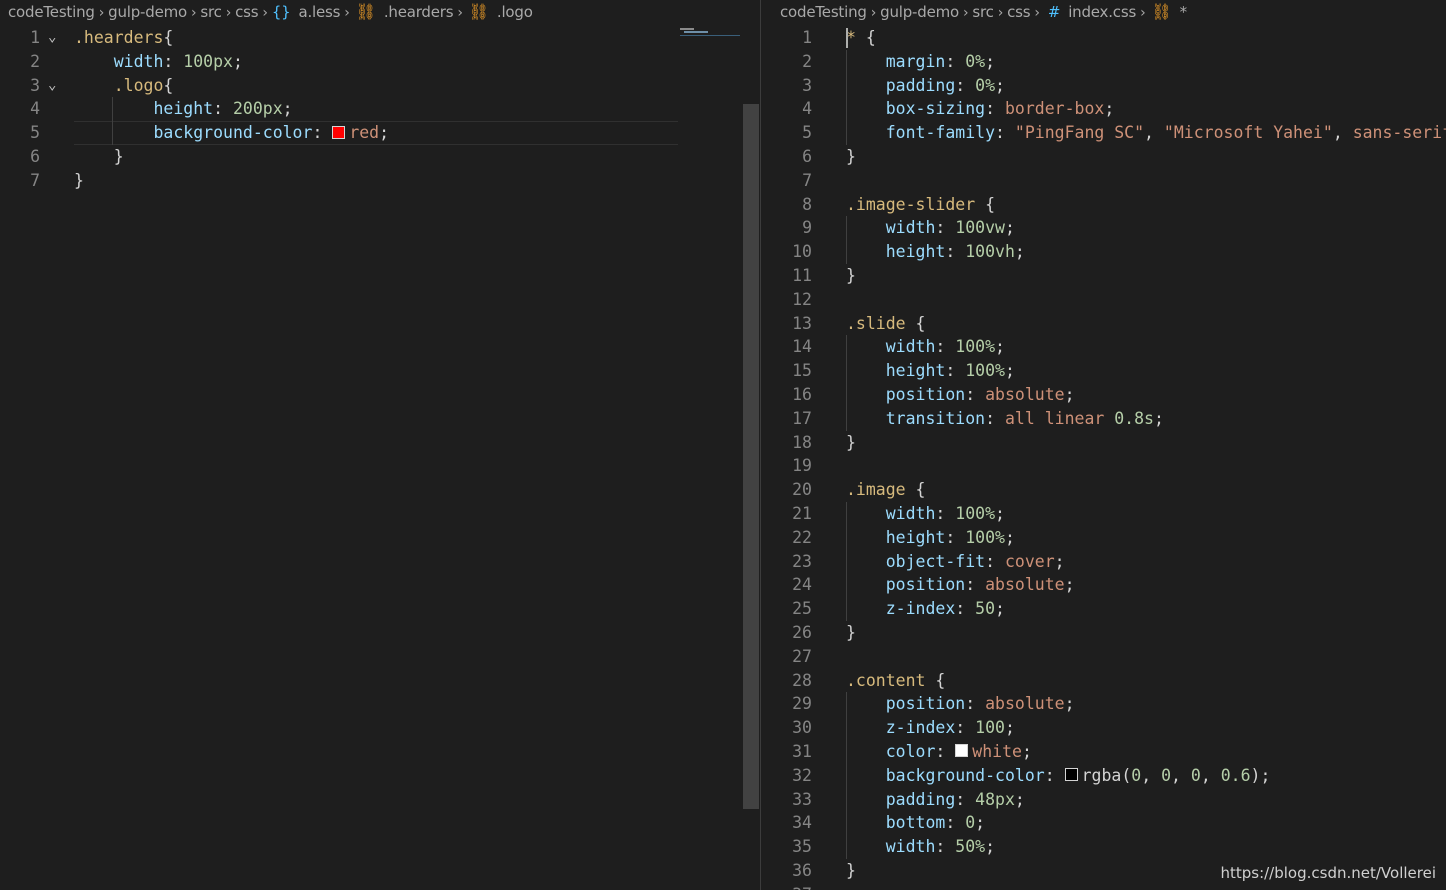 The height and width of the screenshot is (890, 1446). What do you see at coordinates (1104, 585) in the screenshot?
I see `code-line: 24 position: absolute;` at bounding box center [1104, 585].